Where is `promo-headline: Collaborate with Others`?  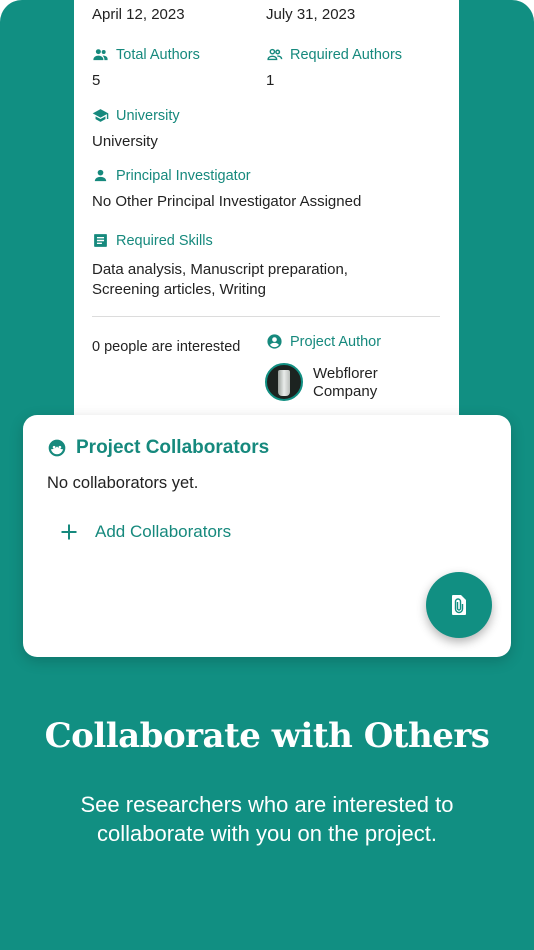 promo-headline: Collaborate with Others is located at coordinates (267, 736).